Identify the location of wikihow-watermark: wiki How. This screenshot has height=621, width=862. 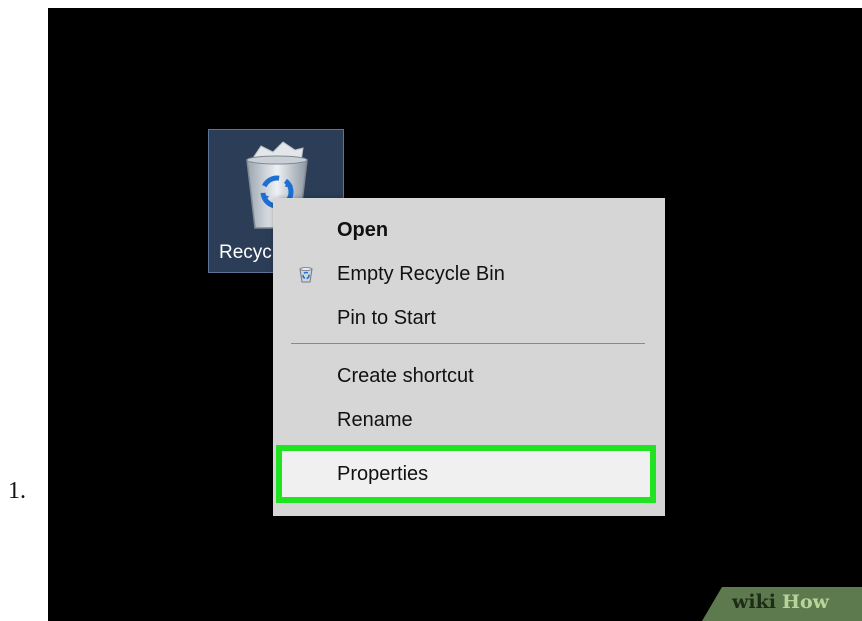
(782, 604).